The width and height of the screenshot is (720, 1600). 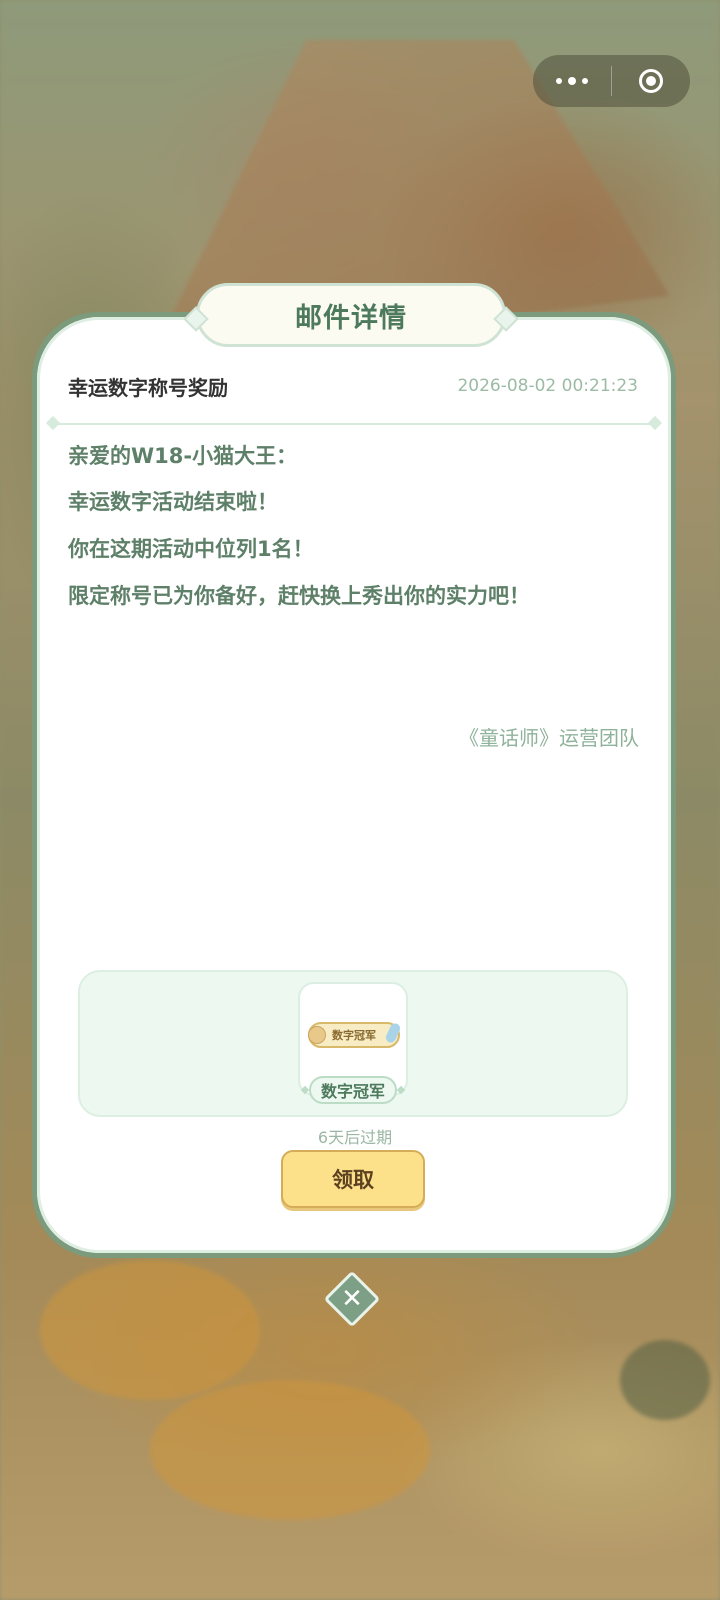 I want to click on mini-program-capsule, so click(x=611, y=81).